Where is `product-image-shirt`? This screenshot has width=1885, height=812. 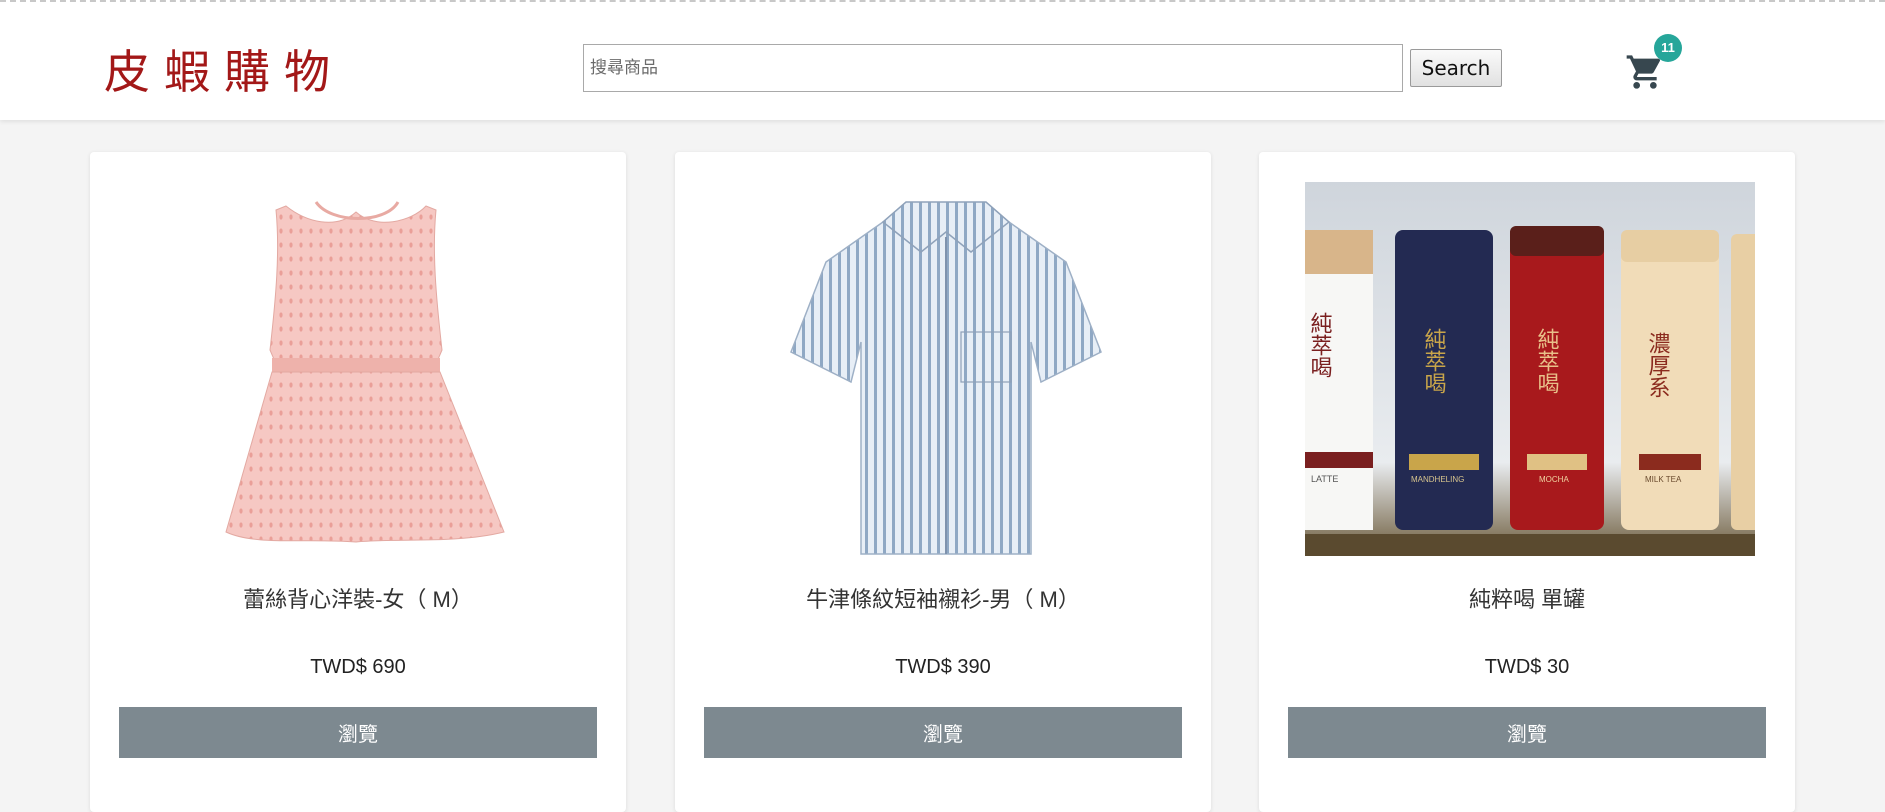
product-image-shirt is located at coordinates (946, 369).